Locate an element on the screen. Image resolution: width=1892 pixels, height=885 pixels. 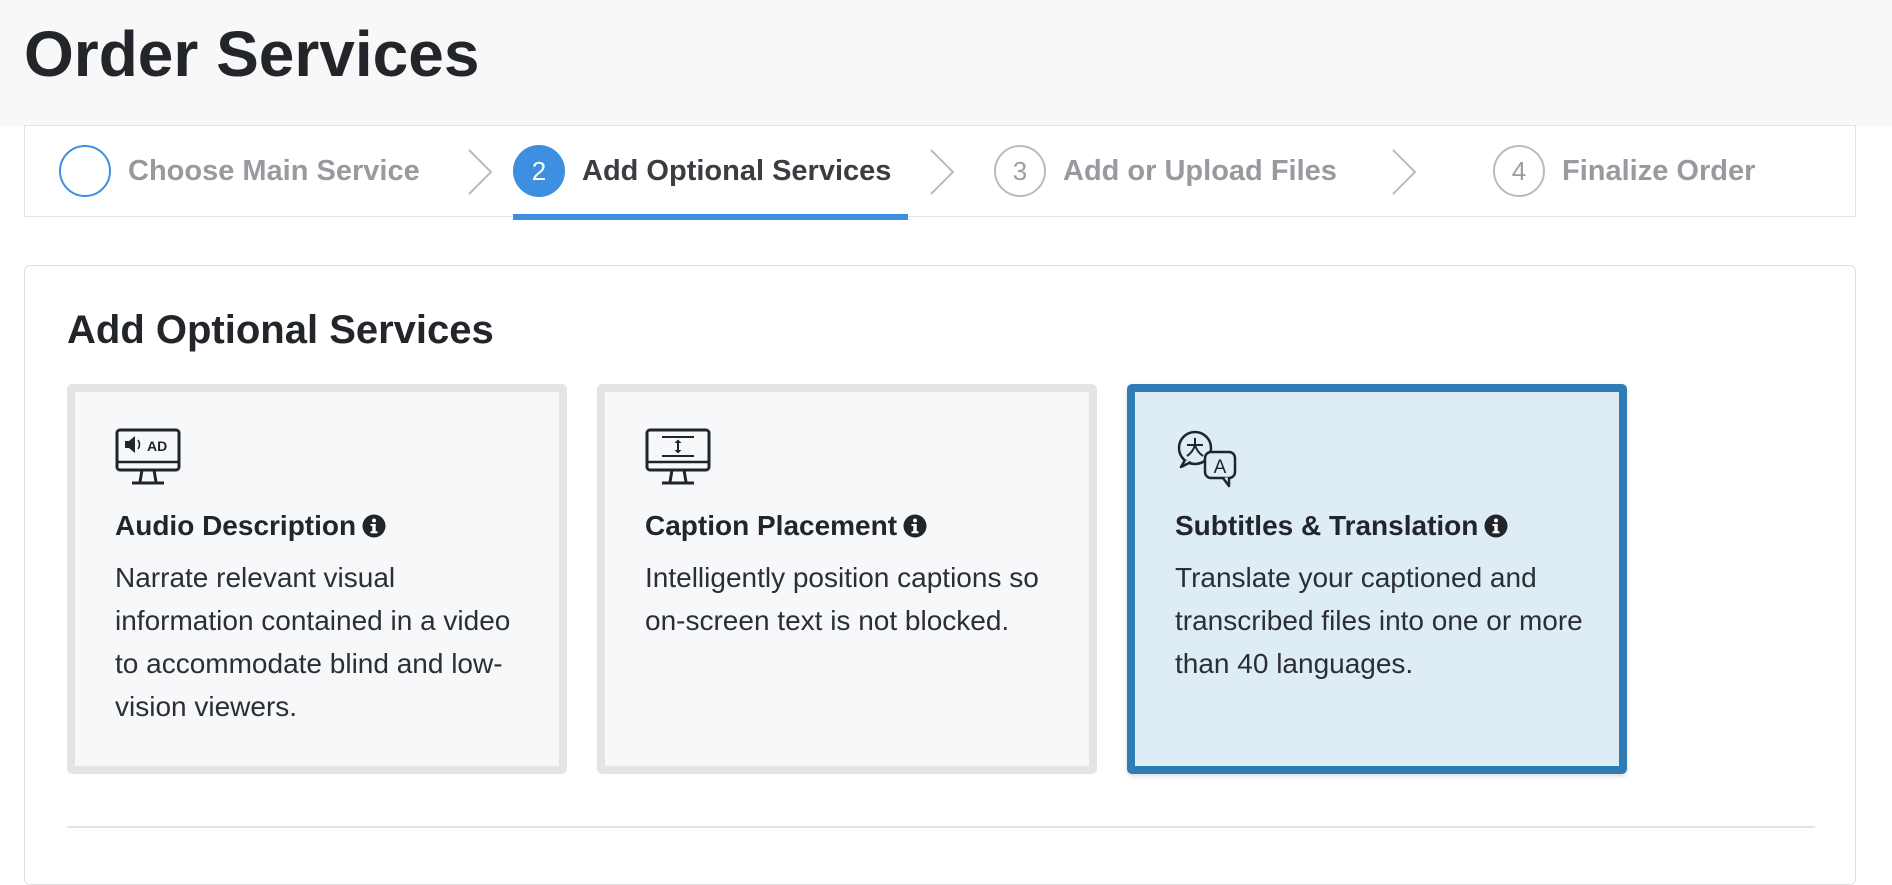
step-4-circle: 4 is located at coordinates (1519, 171).